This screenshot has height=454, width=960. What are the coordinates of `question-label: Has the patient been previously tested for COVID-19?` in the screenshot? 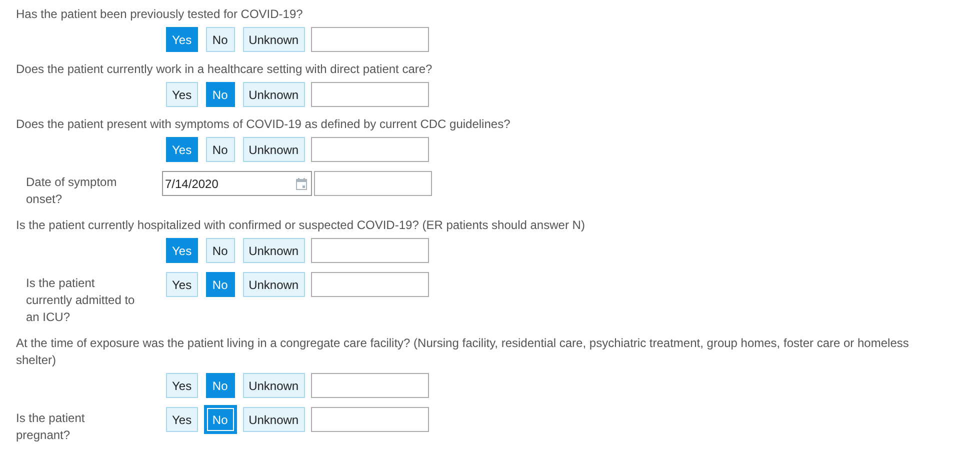 It's located at (160, 14).